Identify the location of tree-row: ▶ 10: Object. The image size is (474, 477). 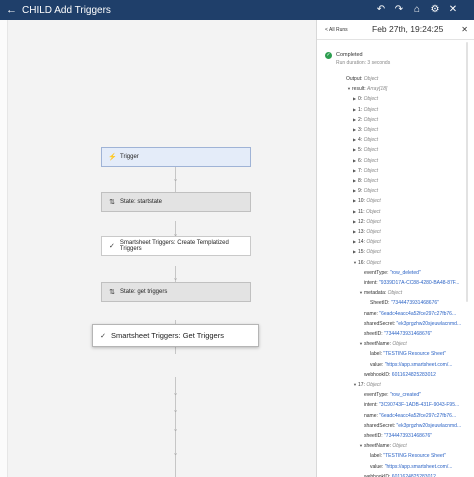
(367, 201).